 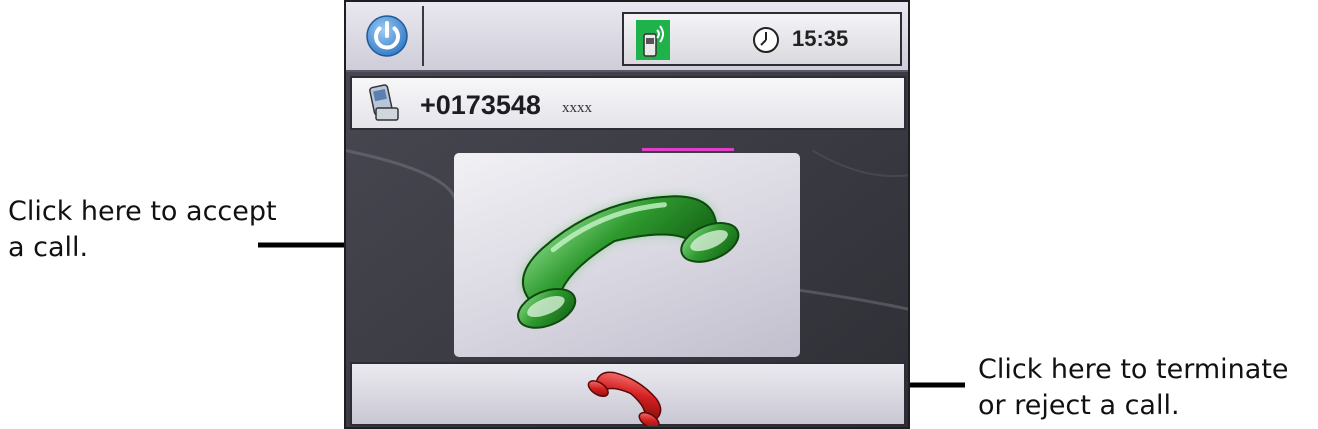 What do you see at coordinates (766, 40) in the screenshot?
I see `clock-icon` at bounding box center [766, 40].